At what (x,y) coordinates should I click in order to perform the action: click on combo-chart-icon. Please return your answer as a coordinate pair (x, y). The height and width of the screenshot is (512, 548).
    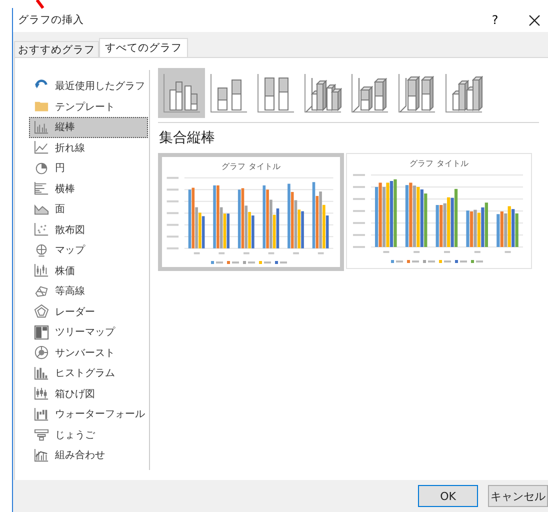
    Looking at the image, I should click on (41, 455).